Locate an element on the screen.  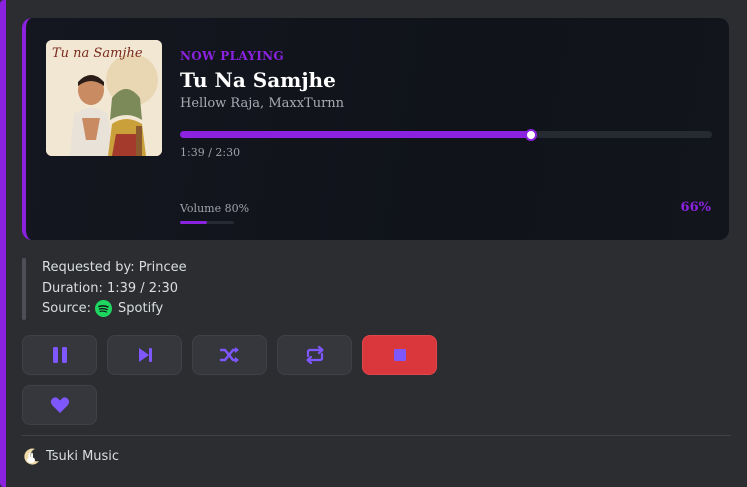
requested-by: Requested by: Princee is located at coordinates (114, 267).